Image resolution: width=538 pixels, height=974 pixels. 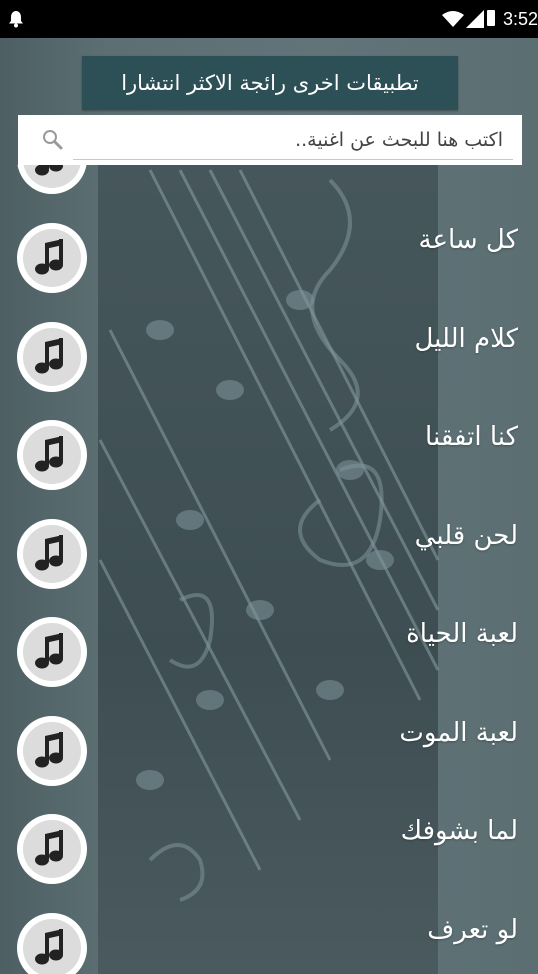 I want to click on search-icon, so click(x=53, y=140).